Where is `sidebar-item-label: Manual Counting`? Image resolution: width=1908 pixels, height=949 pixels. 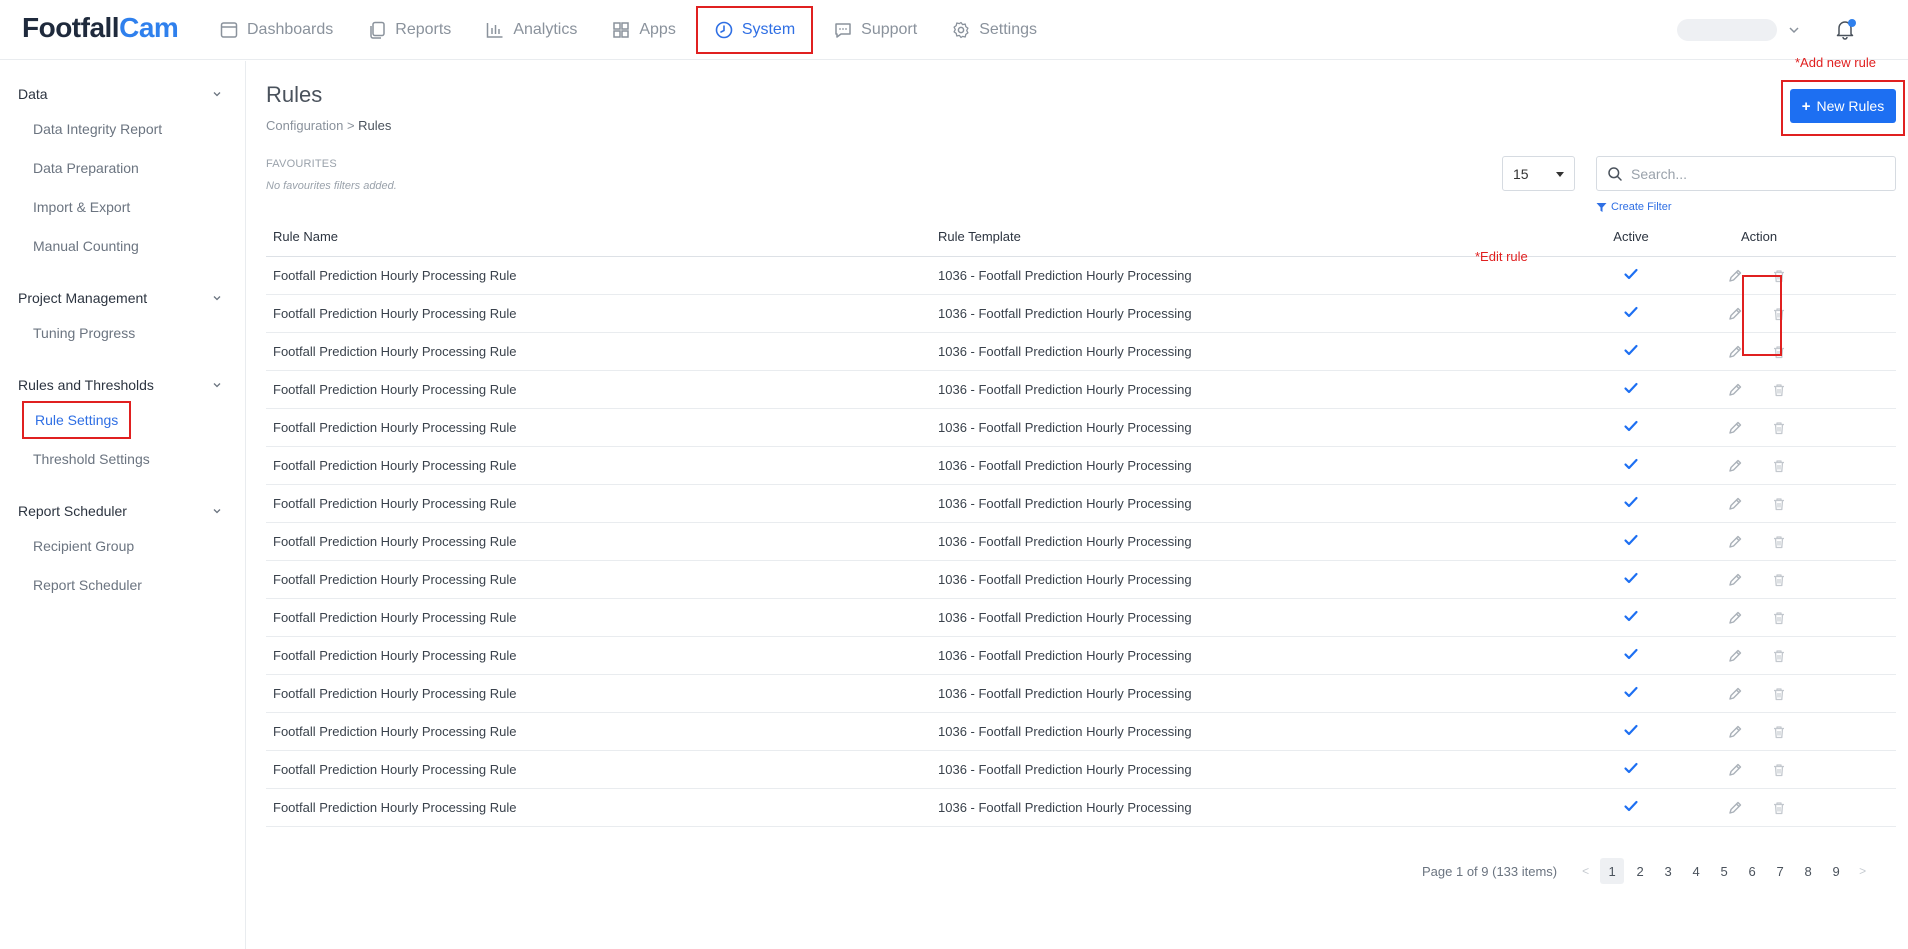
sidebar-item-label: Manual Counting is located at coordinates (86, 245).